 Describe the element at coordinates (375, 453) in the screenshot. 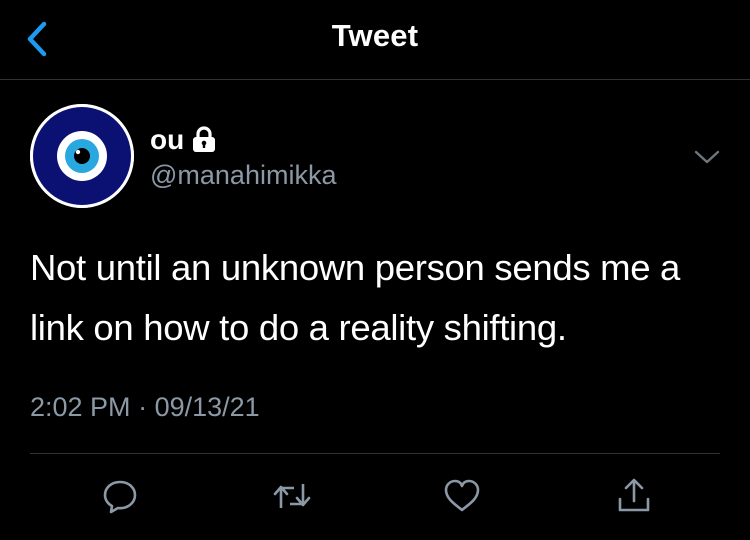

I see `divider` at that location.